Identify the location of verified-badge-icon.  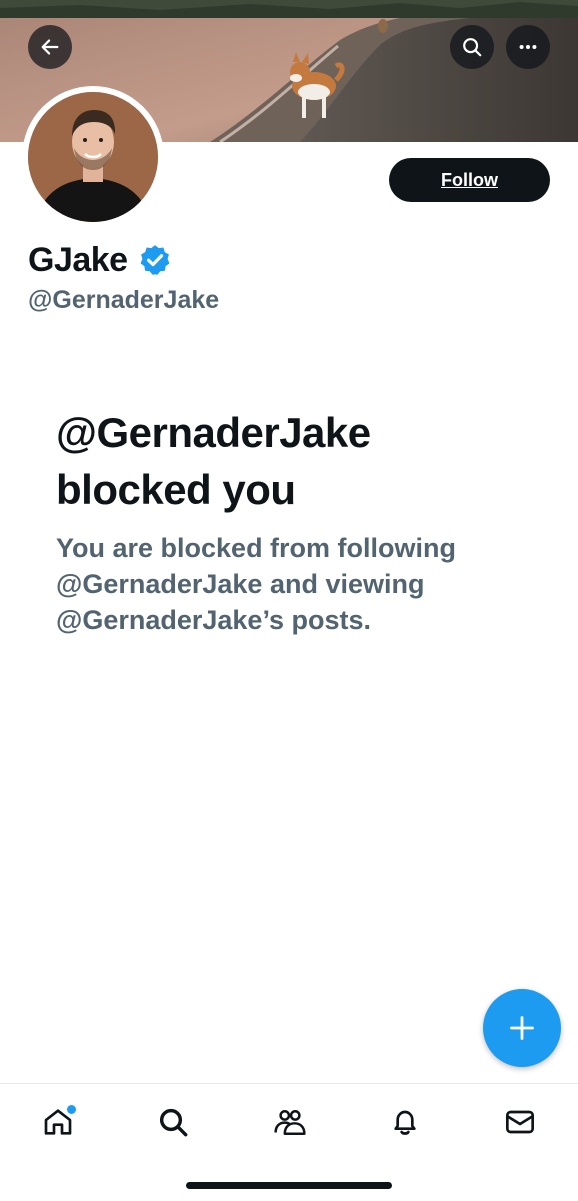
(155, 260).